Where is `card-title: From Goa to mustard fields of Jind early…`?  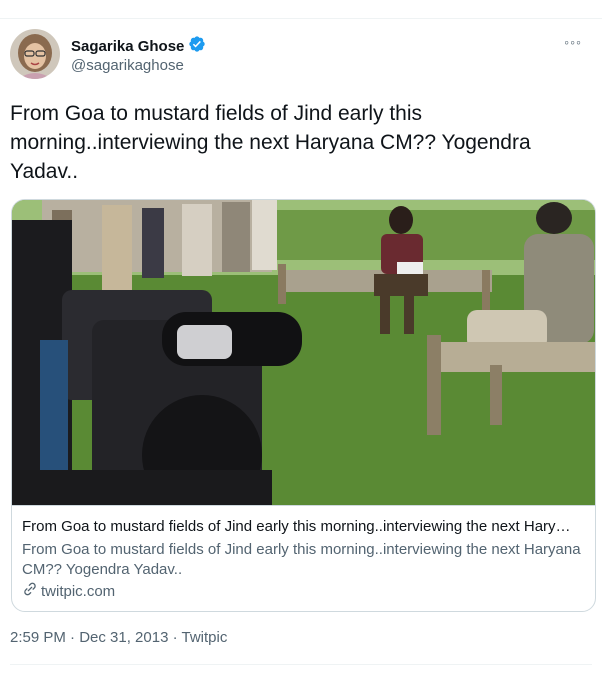
card-title: From Goa to mustard fields of Jind early… is located at coordinates (304, 526).